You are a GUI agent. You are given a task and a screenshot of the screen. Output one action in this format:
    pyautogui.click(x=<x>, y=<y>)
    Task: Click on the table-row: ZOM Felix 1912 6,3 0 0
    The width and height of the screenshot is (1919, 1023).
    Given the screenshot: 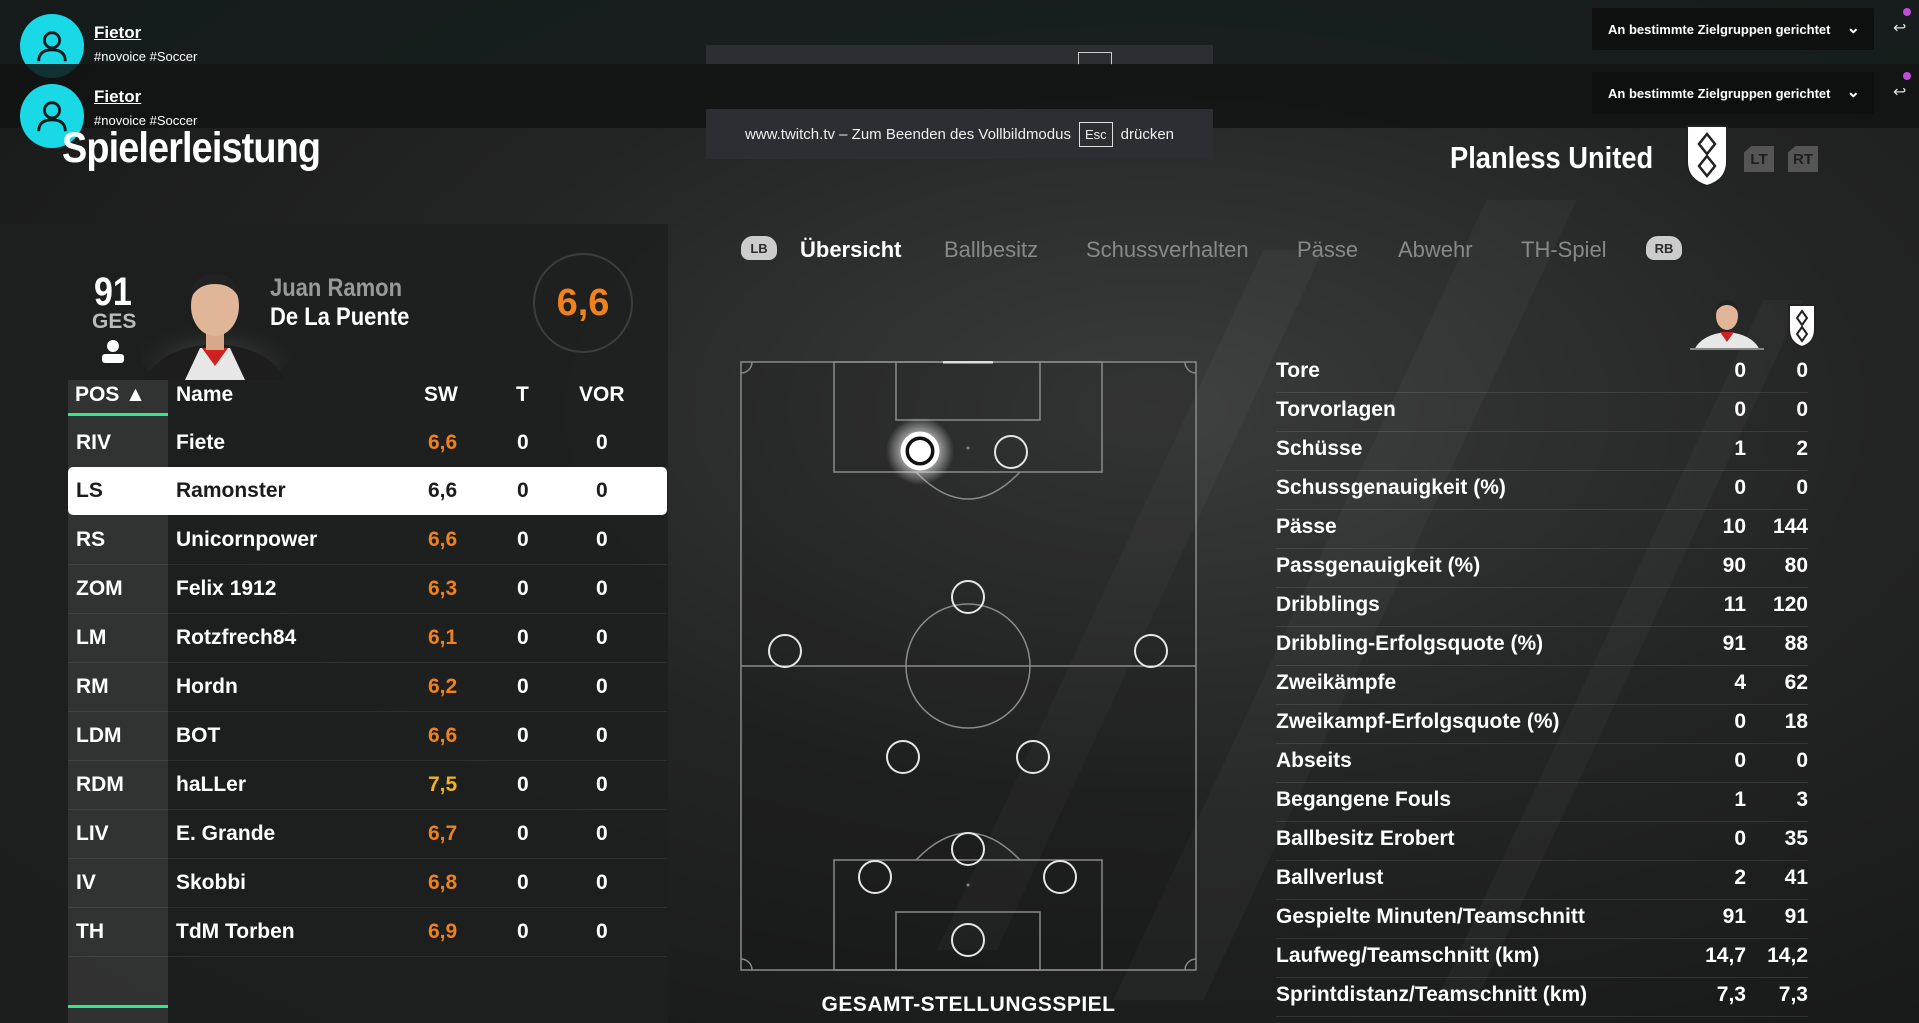 What is the action you would take?
    pyautogui.click(x=367, y=589)
    